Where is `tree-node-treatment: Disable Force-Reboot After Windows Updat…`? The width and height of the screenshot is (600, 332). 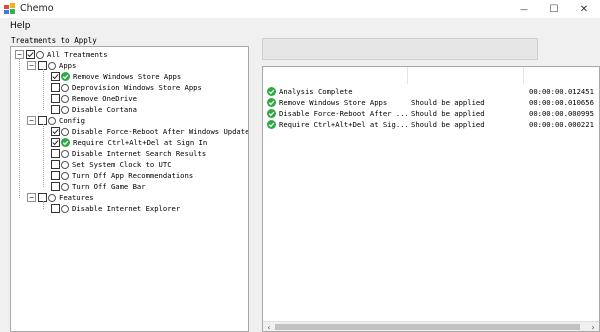
tree-node-treatment: Disable Force-Reboot After Windows Updat… is located at coordinates (150, 131).